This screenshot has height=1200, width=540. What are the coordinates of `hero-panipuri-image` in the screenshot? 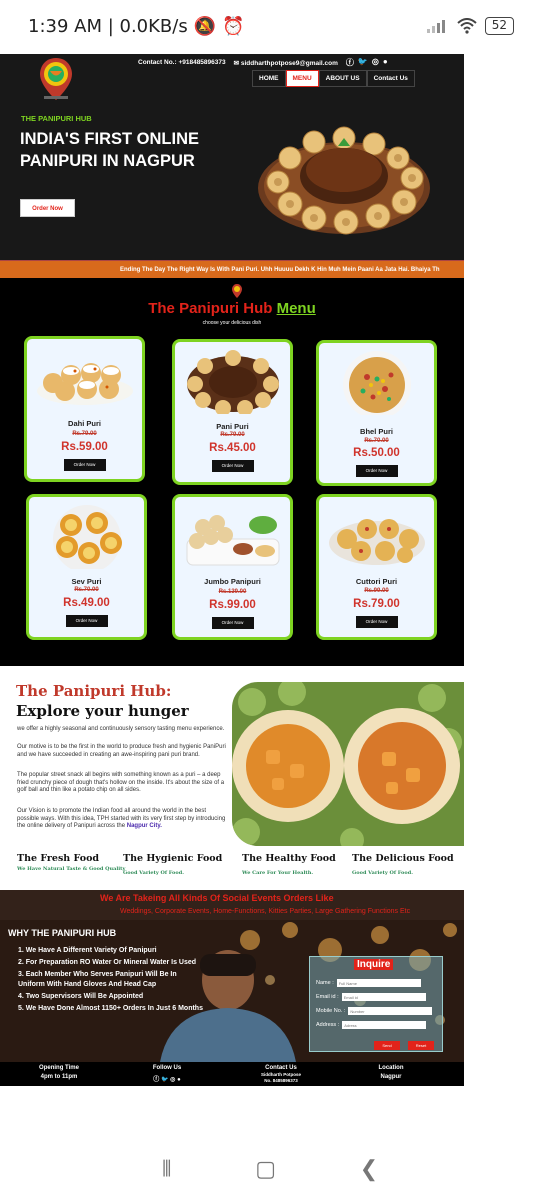 It's located at (344, 180).